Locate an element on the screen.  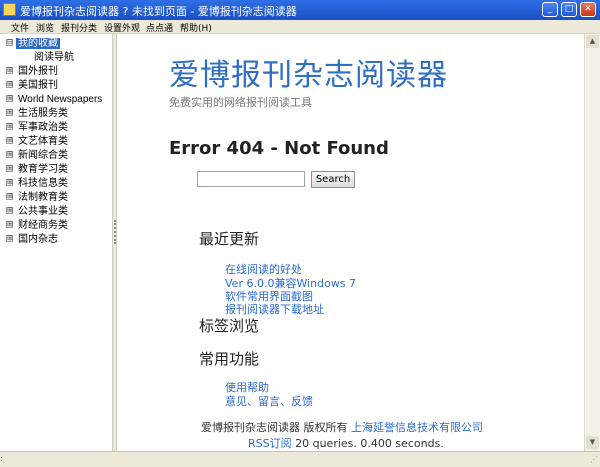
function-link: 意见、留言、反馈 is located at coordinates (269, 401).